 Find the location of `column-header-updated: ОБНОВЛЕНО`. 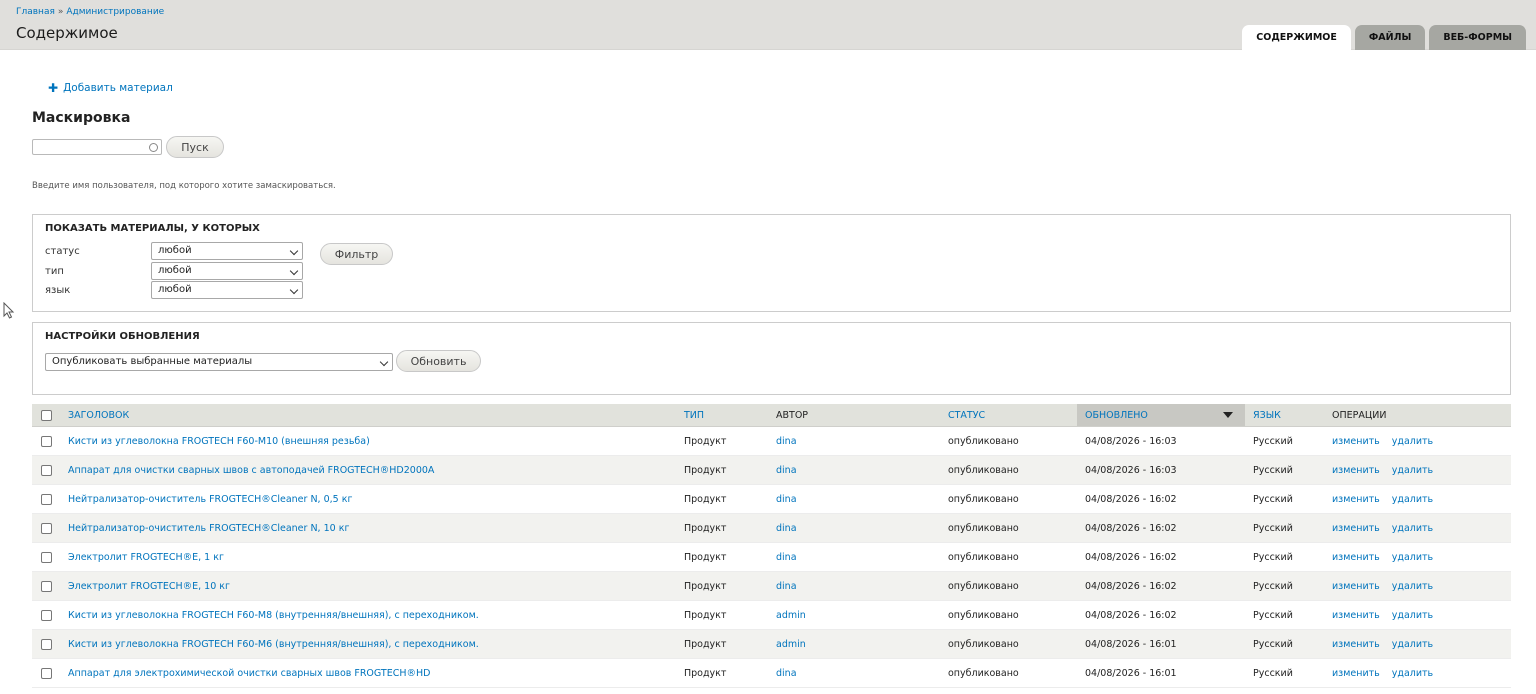

column-header-updated: ОБНОВЛЕНО is located at coordinates (1161, 415).